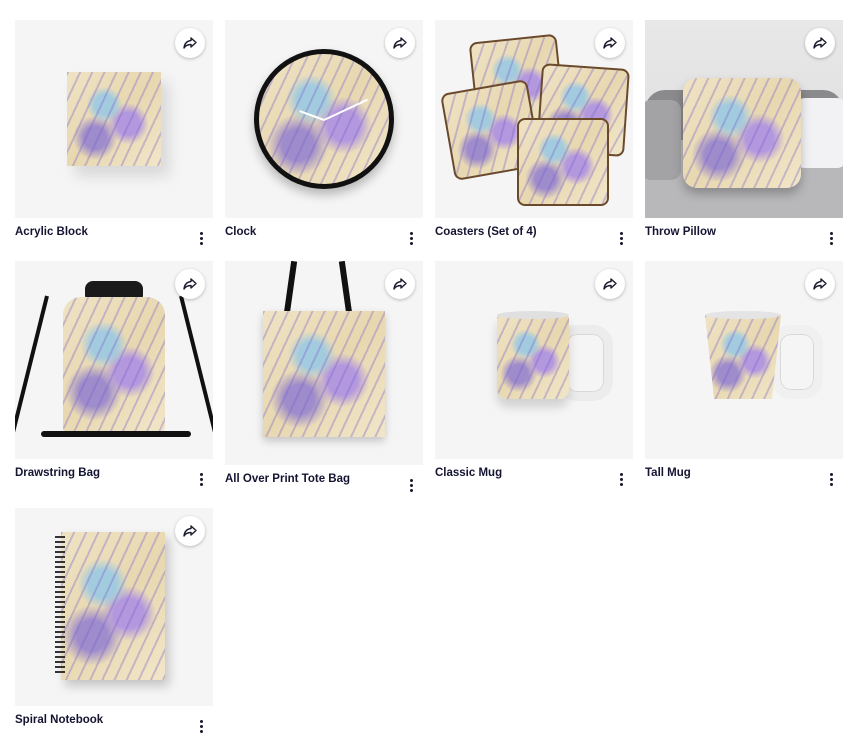 This screenshot has height=746, width=859. What do you see at coordinates (240, 232) in the screenshot?
I see `product-title: Clock` at bounding box center [240, 232].